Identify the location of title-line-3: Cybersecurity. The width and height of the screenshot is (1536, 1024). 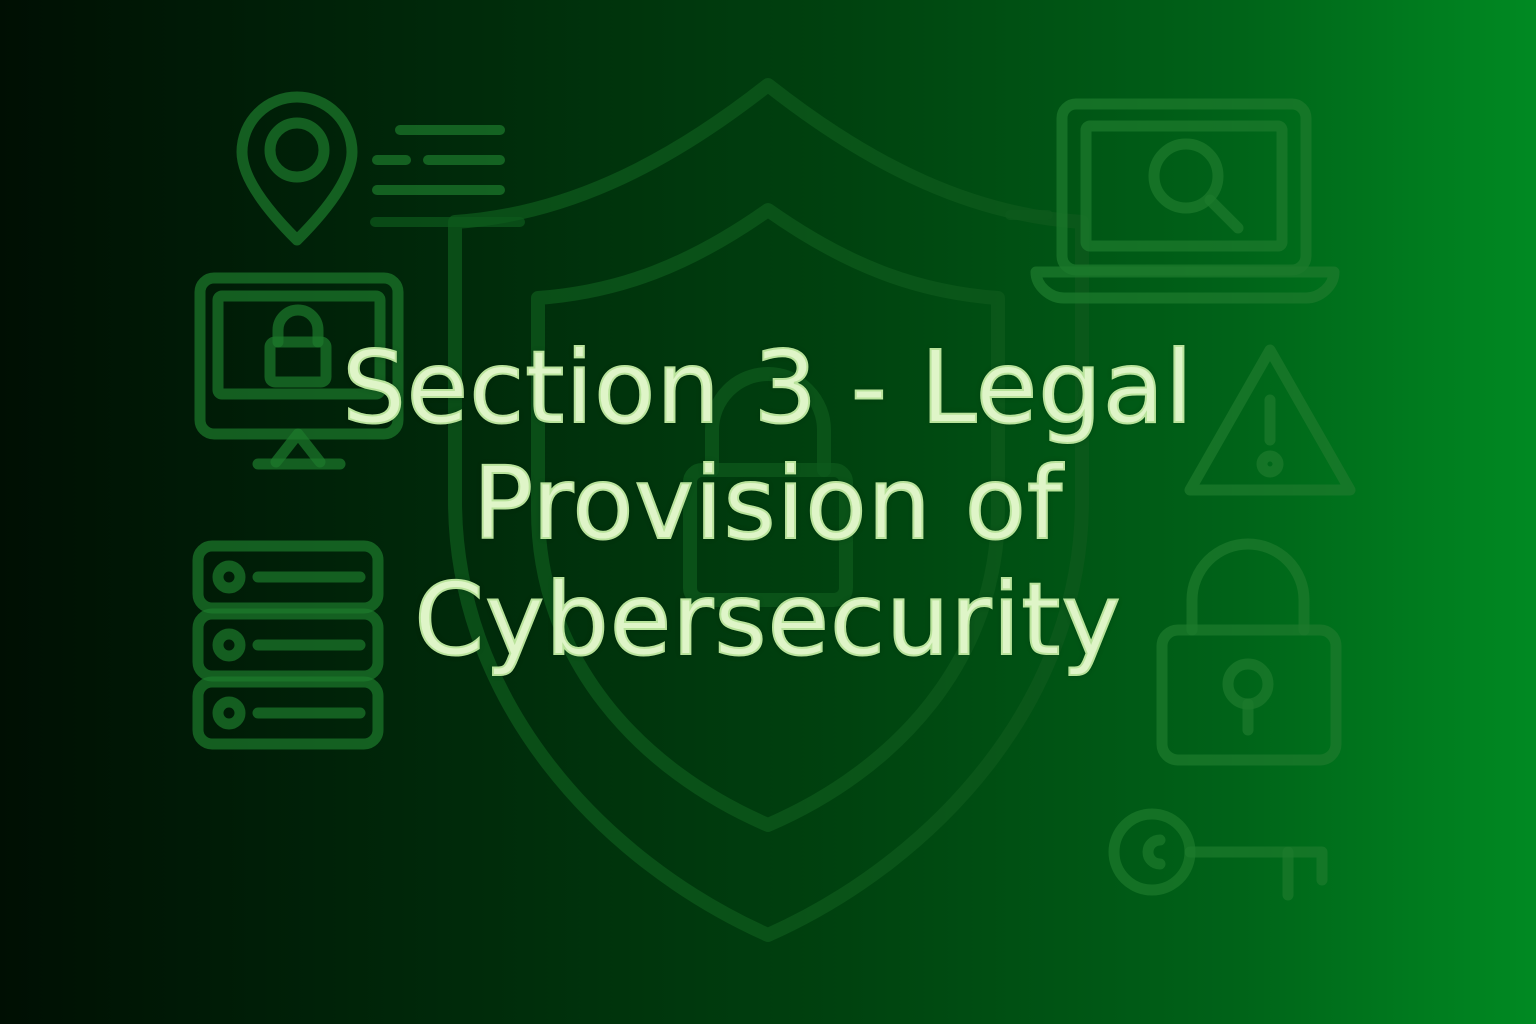
(767, 620).